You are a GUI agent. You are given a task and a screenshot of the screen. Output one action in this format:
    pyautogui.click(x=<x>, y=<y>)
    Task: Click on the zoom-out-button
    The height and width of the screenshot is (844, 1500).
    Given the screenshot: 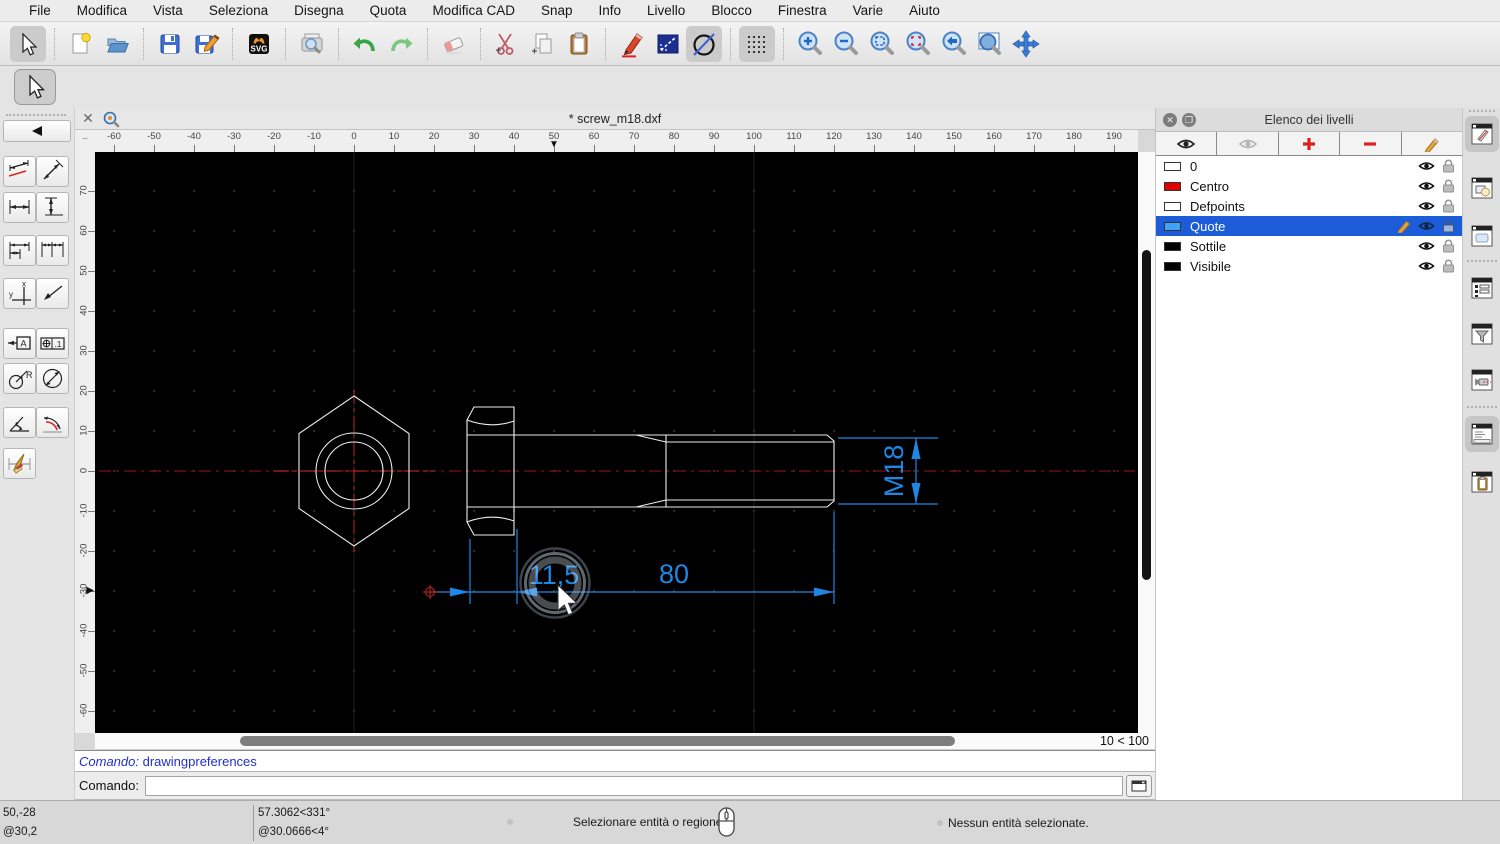 What is the action you would take?
    pyautogui.click(x=846, y=44)
    